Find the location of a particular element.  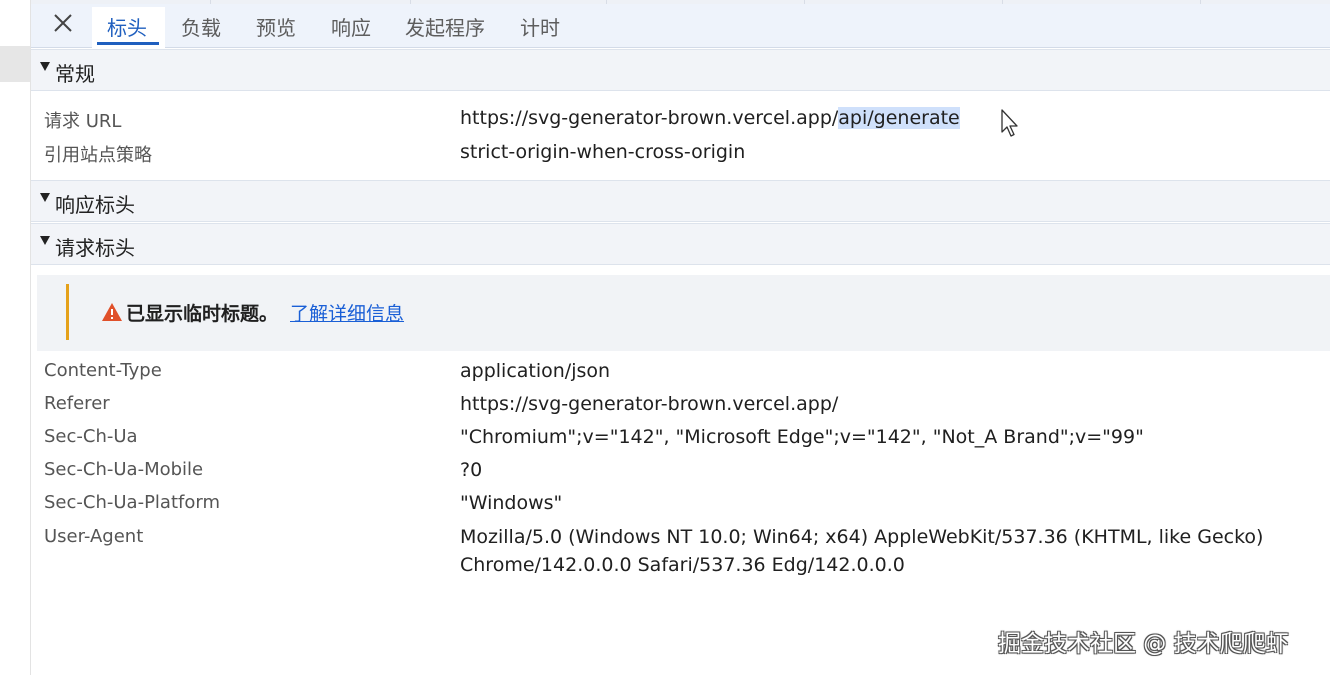

tab-payload: 负载 is located at coordinates (201, 32).